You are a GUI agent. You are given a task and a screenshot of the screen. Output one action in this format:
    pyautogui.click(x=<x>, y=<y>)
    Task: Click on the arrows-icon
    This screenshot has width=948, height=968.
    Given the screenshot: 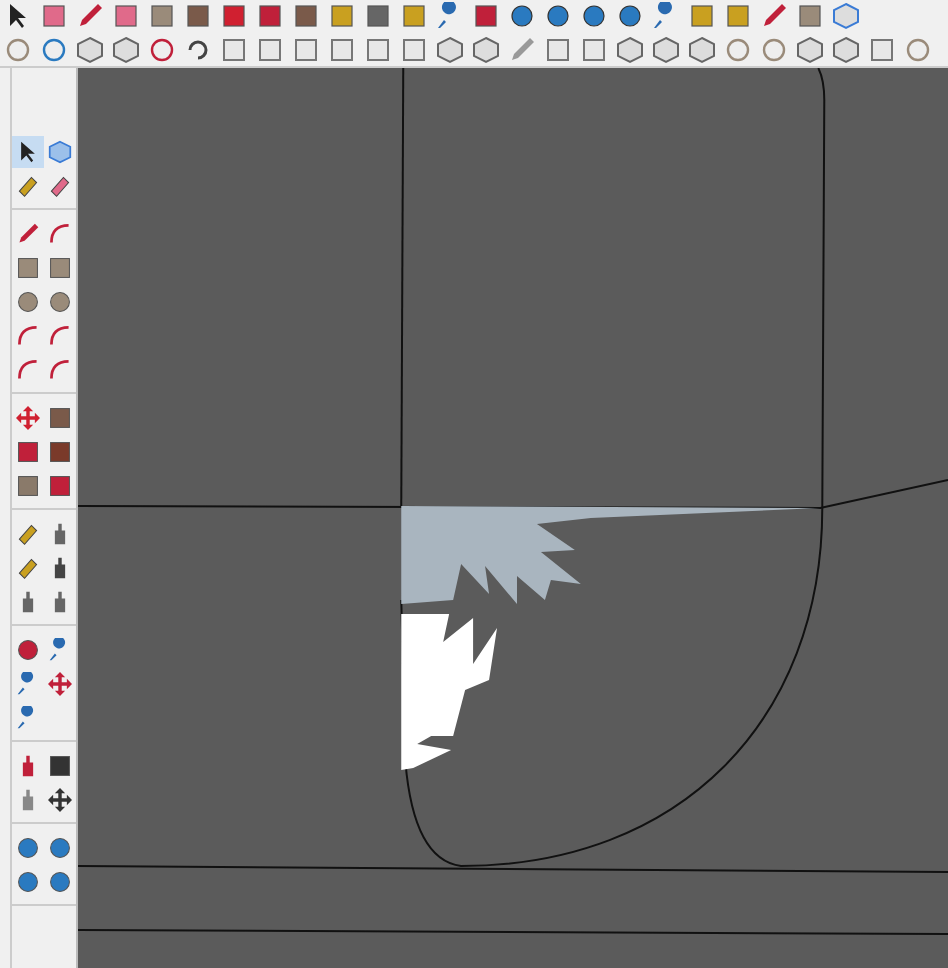 What is the action you would take?
    pyautogui.click(x=60, y=800)
    